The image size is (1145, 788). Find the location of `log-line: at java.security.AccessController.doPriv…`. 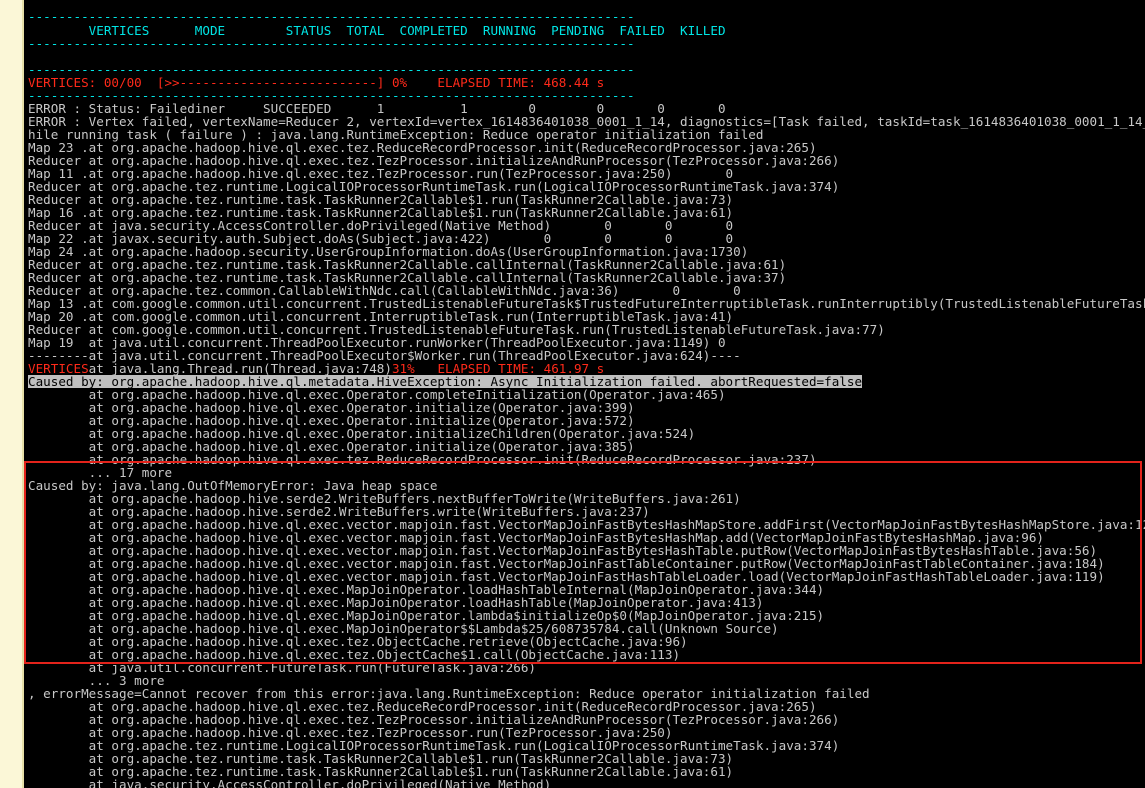

log-line: at java.security.AccessController.doPriv… is located at coordinates (290, 782).